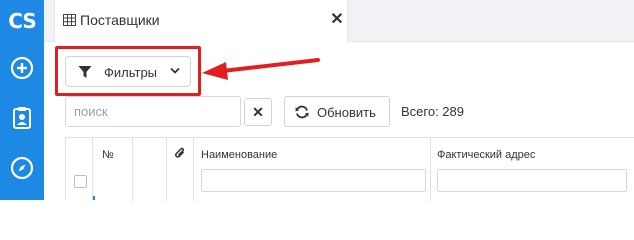 The image size is (634, 240). What do you see at coordinates (94, 198) in the screenshot?
I see `scroll-indicator` at bounding box center [94, 198].